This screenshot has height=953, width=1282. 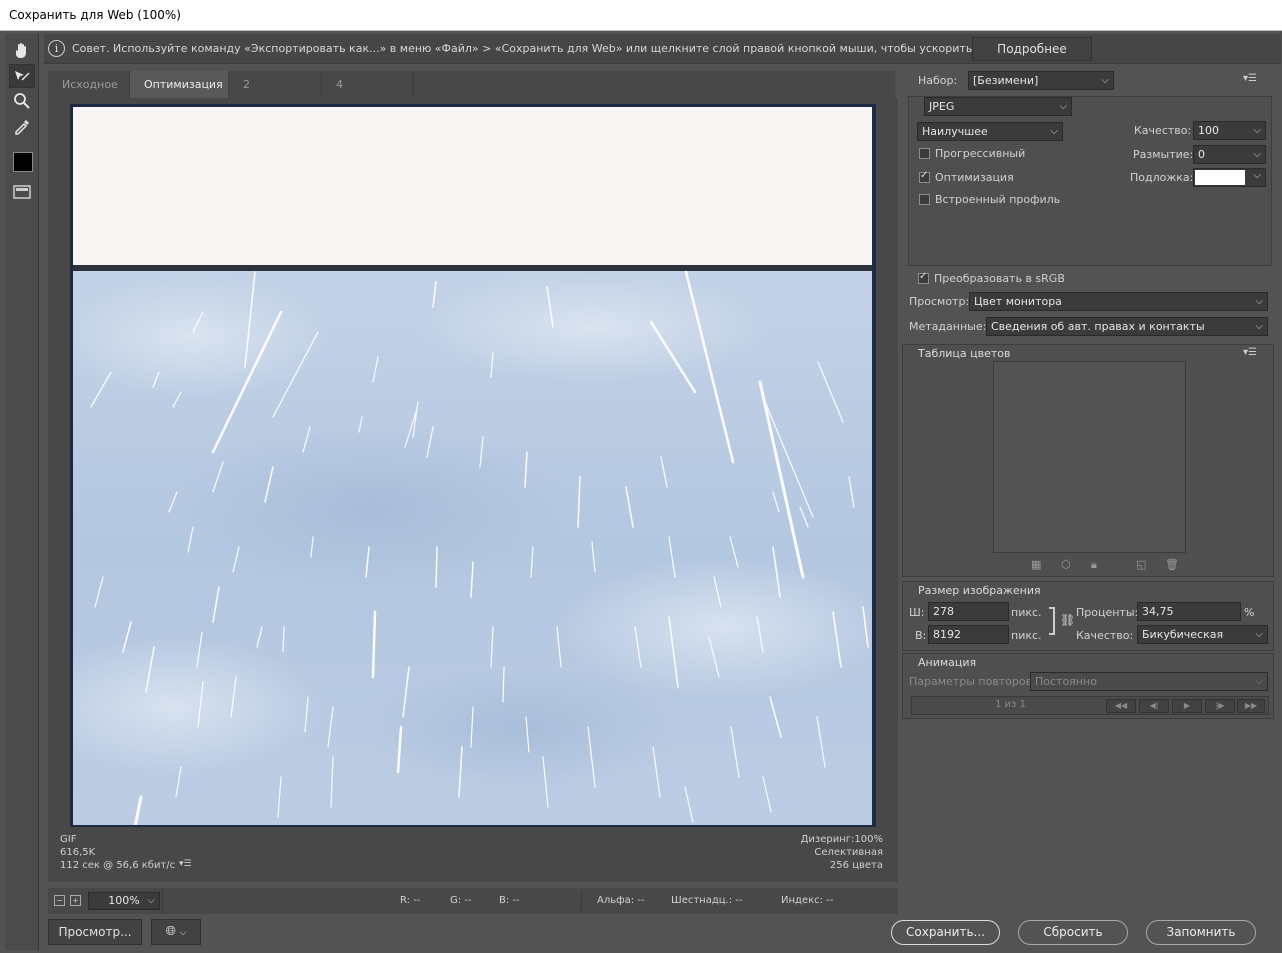 What do you see at coordinates (509, 900) in the screenshot?
I see `readout-b: B: --` at bounding box center [509, 900].